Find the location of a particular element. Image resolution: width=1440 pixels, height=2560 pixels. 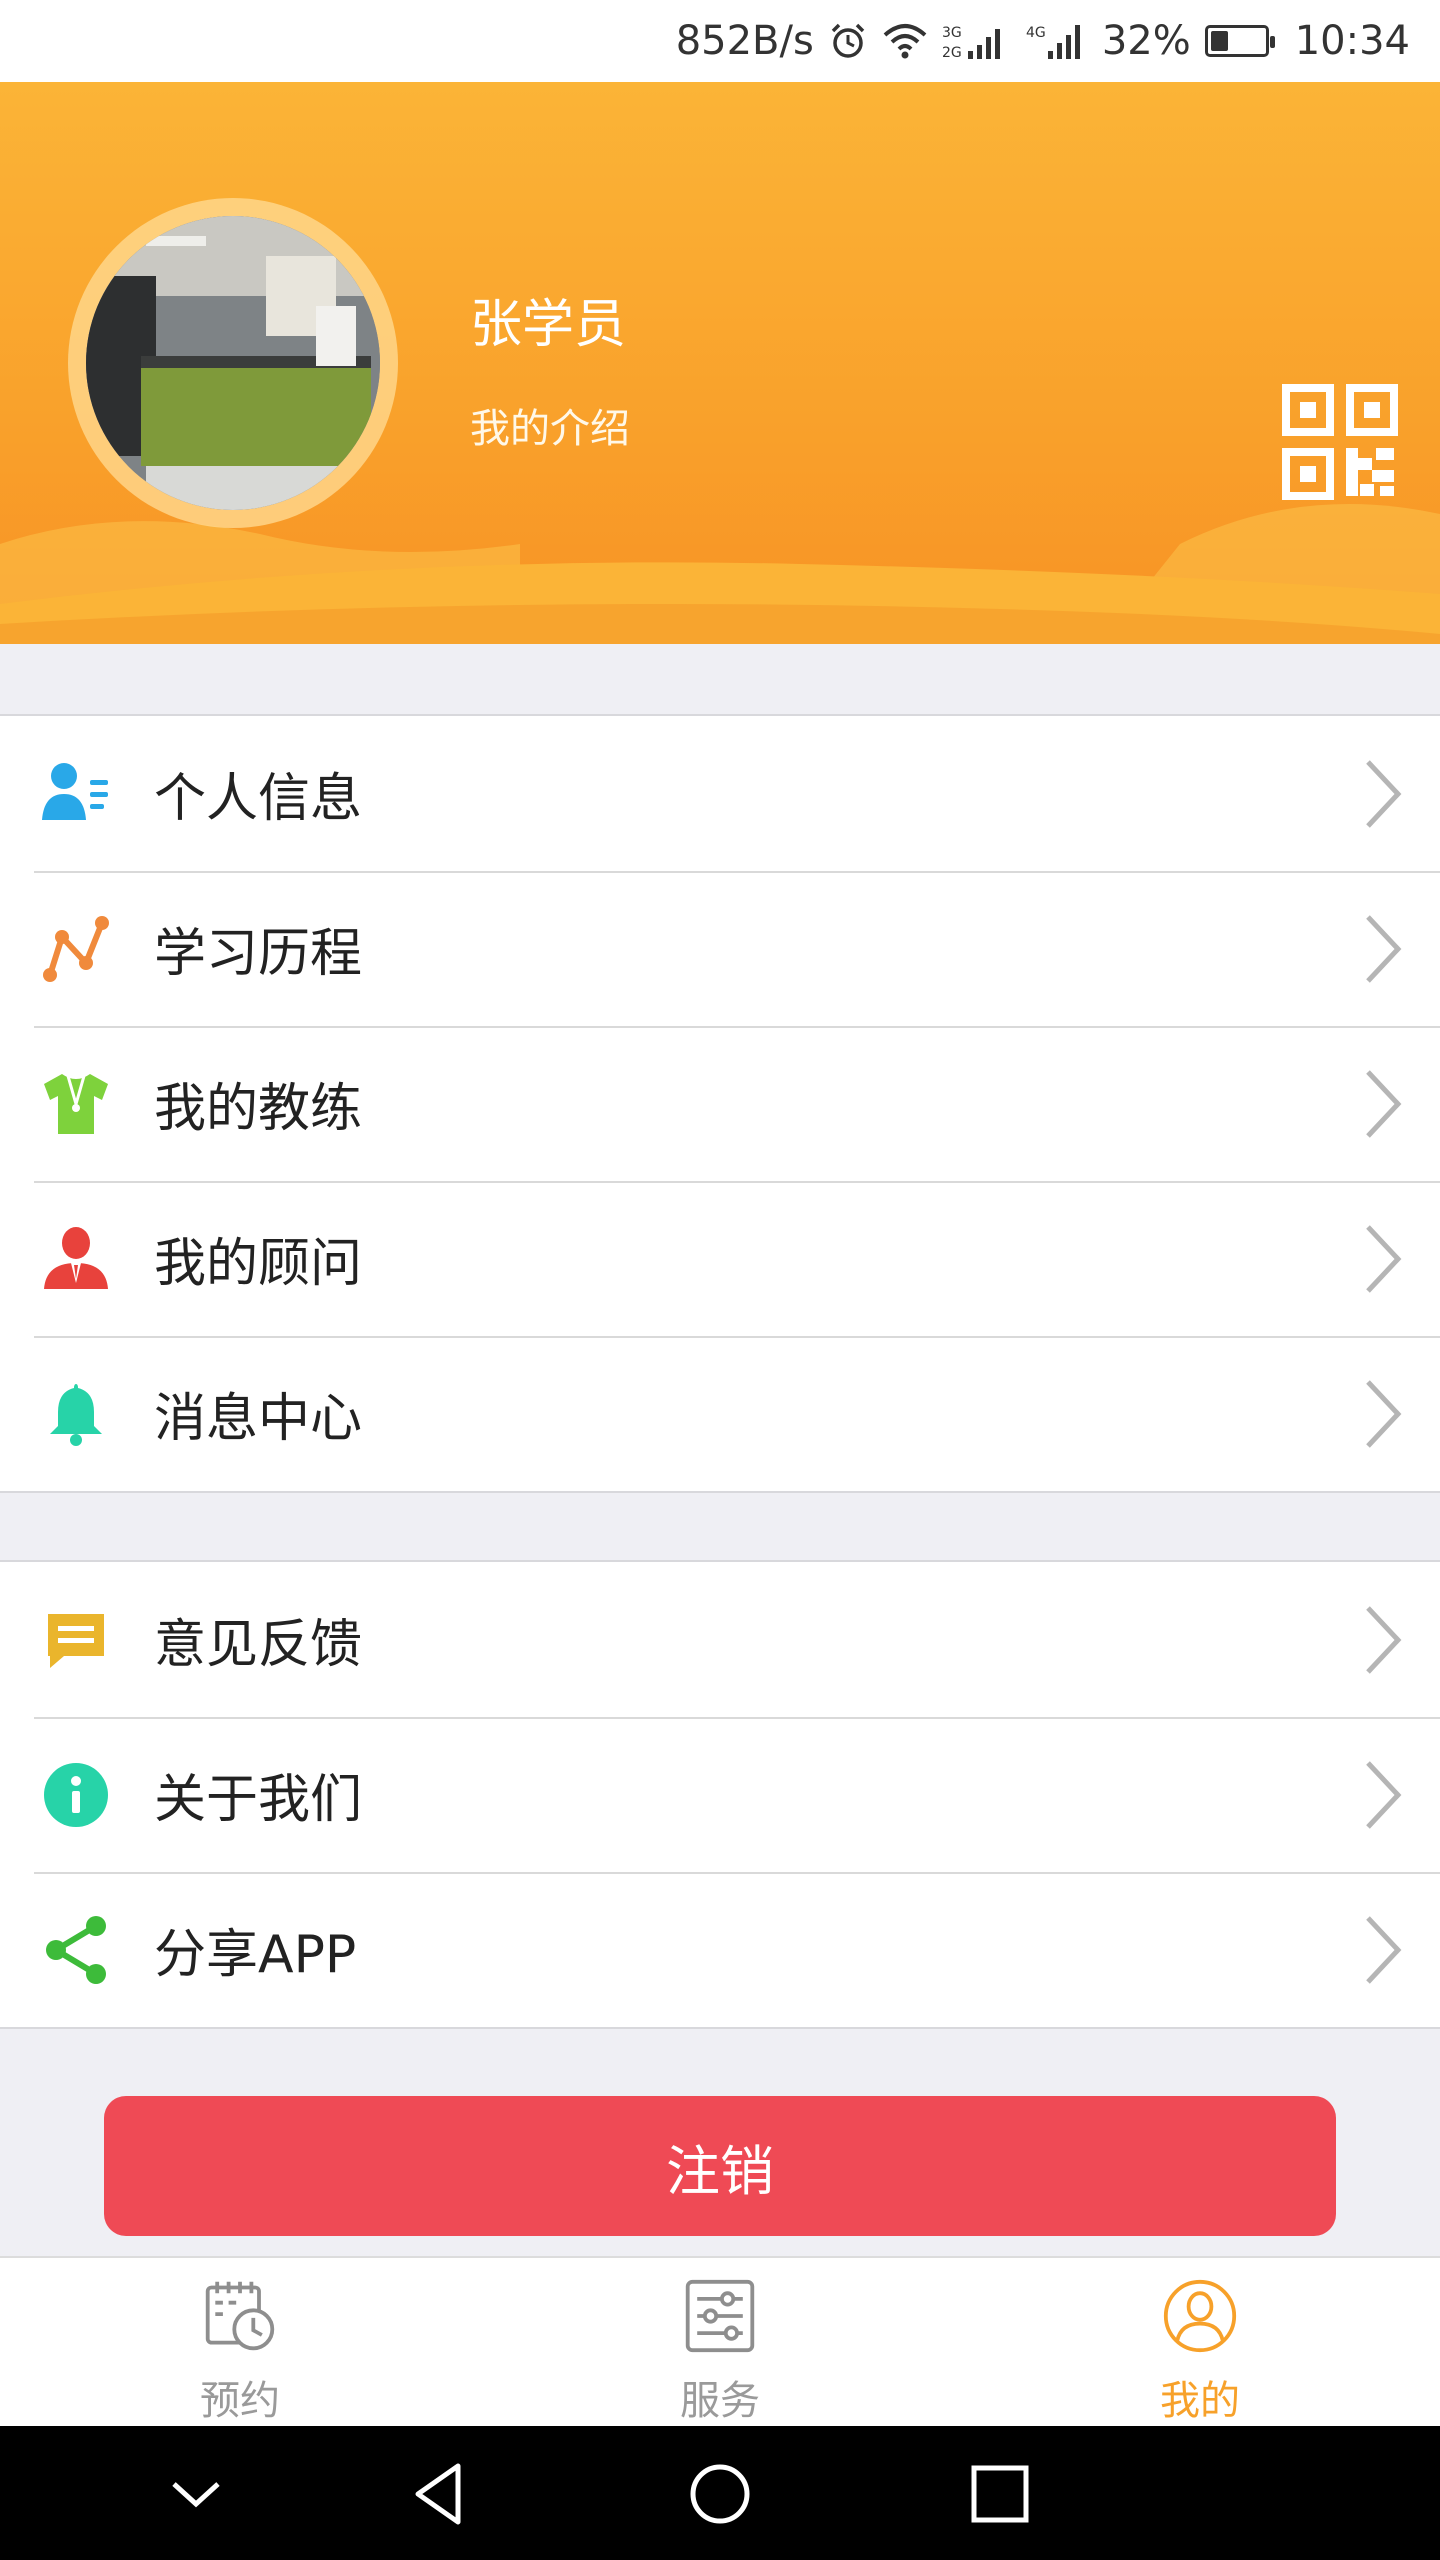

tab-label: 服务 is located at coordinates (720, 2401).